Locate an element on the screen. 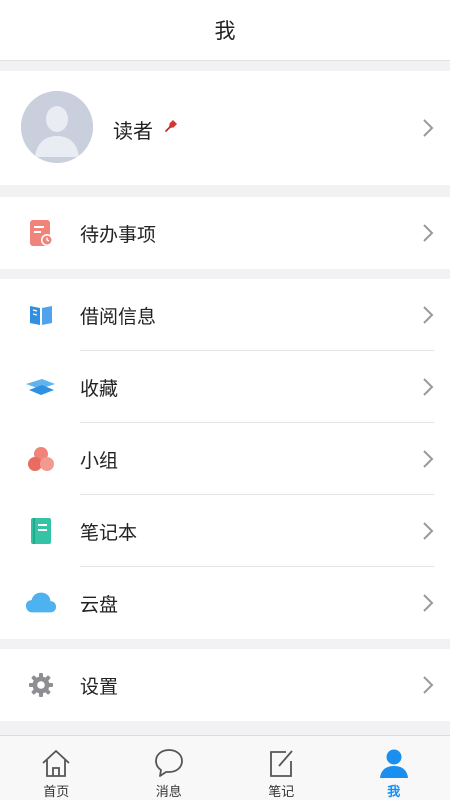 The image size is (450, 800). title-bar: 我 is located at coordinates (225, 30).